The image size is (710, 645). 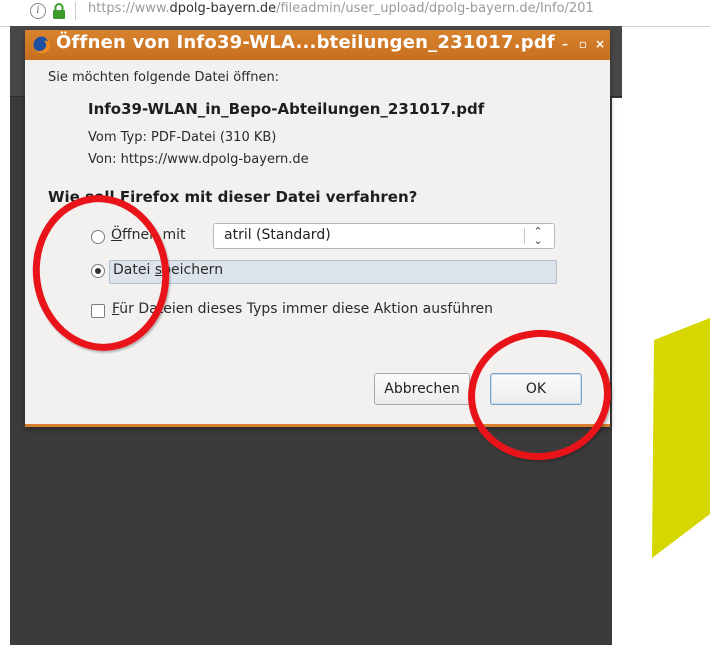 What do you see at coordinates (384, 236) in the screenshot?
I see `application-select: atril (Standard) ⌃ ⌄` at bounding box center [384, 236].